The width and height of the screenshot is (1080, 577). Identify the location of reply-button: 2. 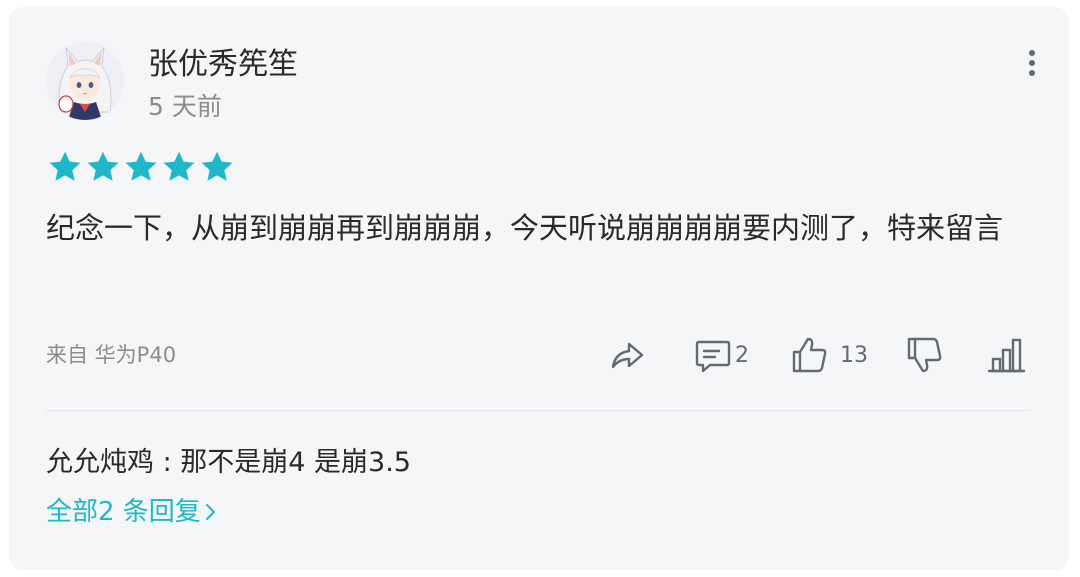
(721, 355).